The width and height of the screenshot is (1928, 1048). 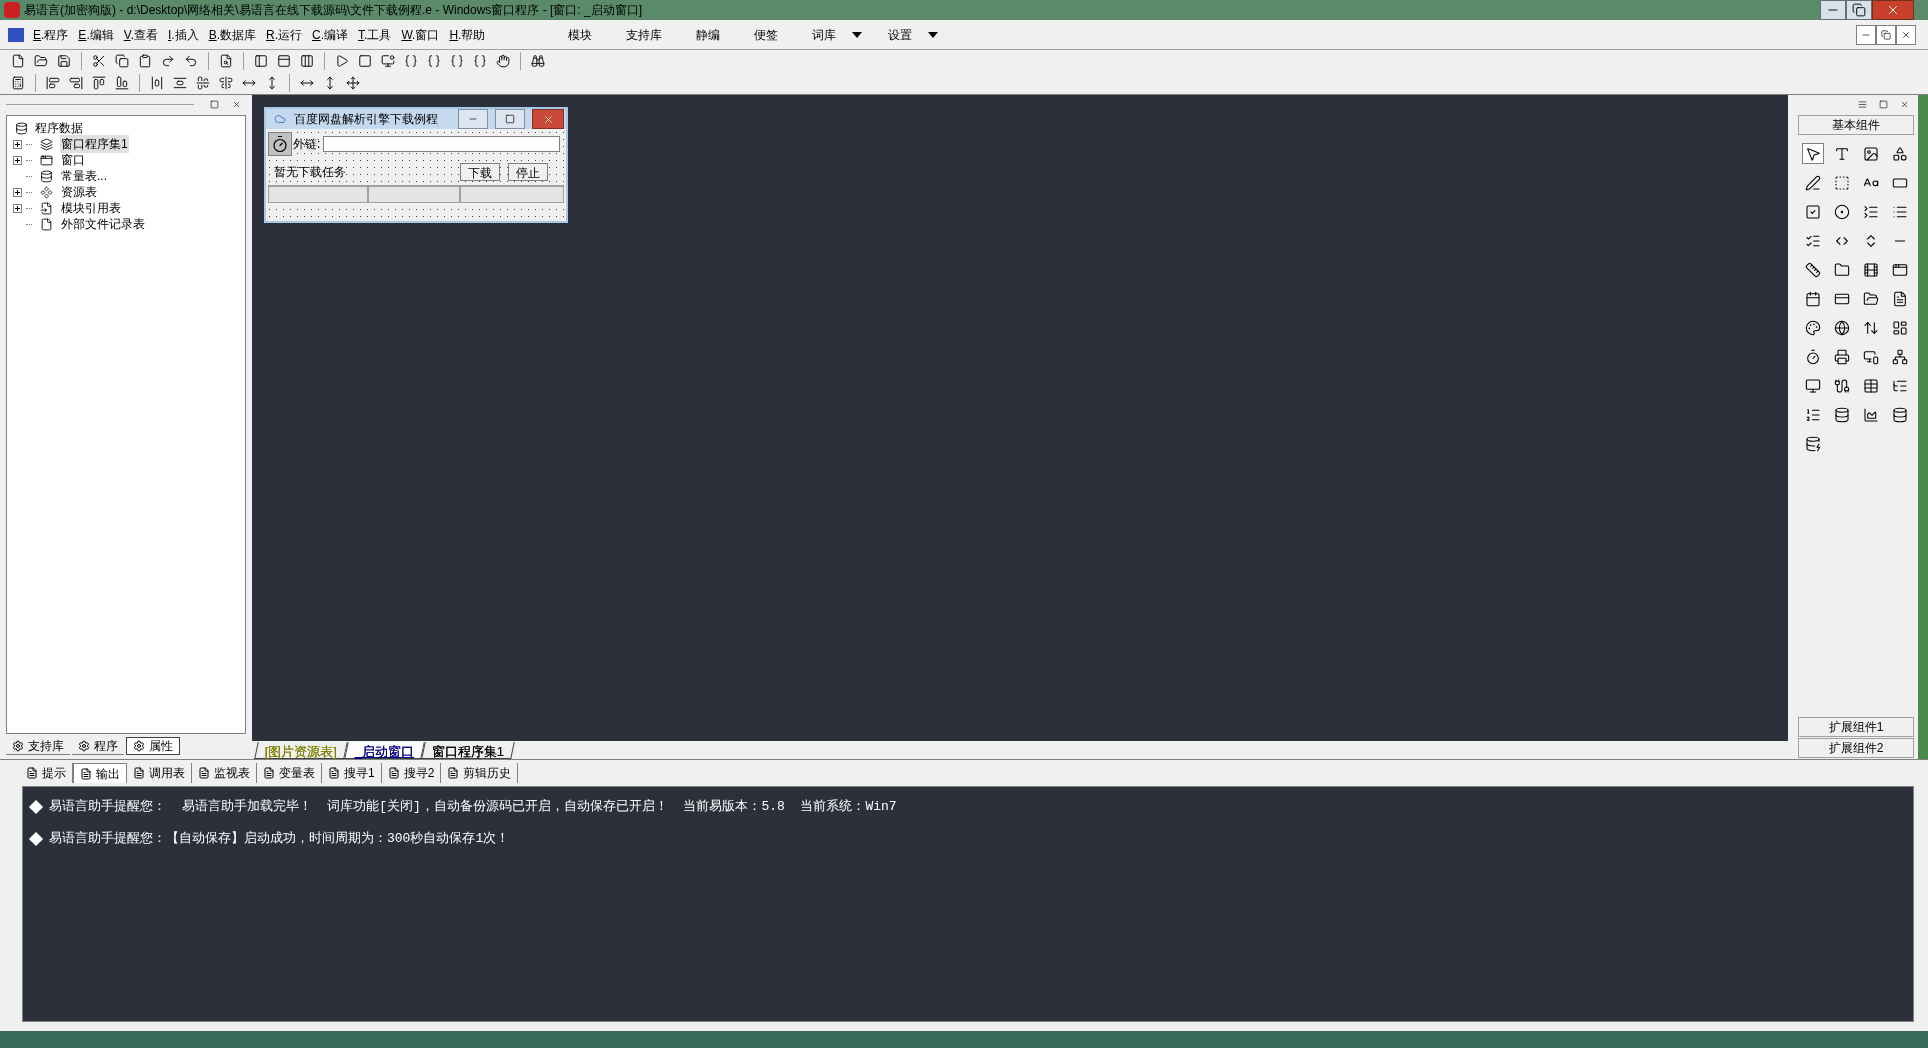 What do you see at coordinates (366, 119) in the screenshot?
I see `form-title: 百度网盘解析引擎下载例程` at bounding box center [366, 119].